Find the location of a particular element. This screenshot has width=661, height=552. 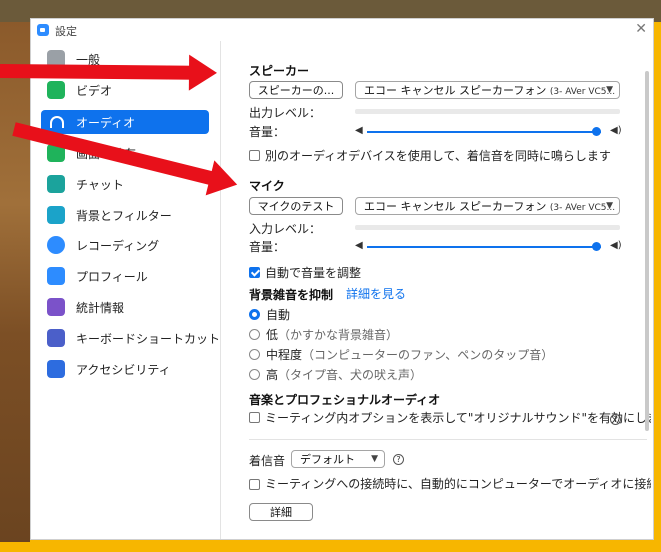

output-level-label: 出力レベル： is located at coordinates (285, 113).